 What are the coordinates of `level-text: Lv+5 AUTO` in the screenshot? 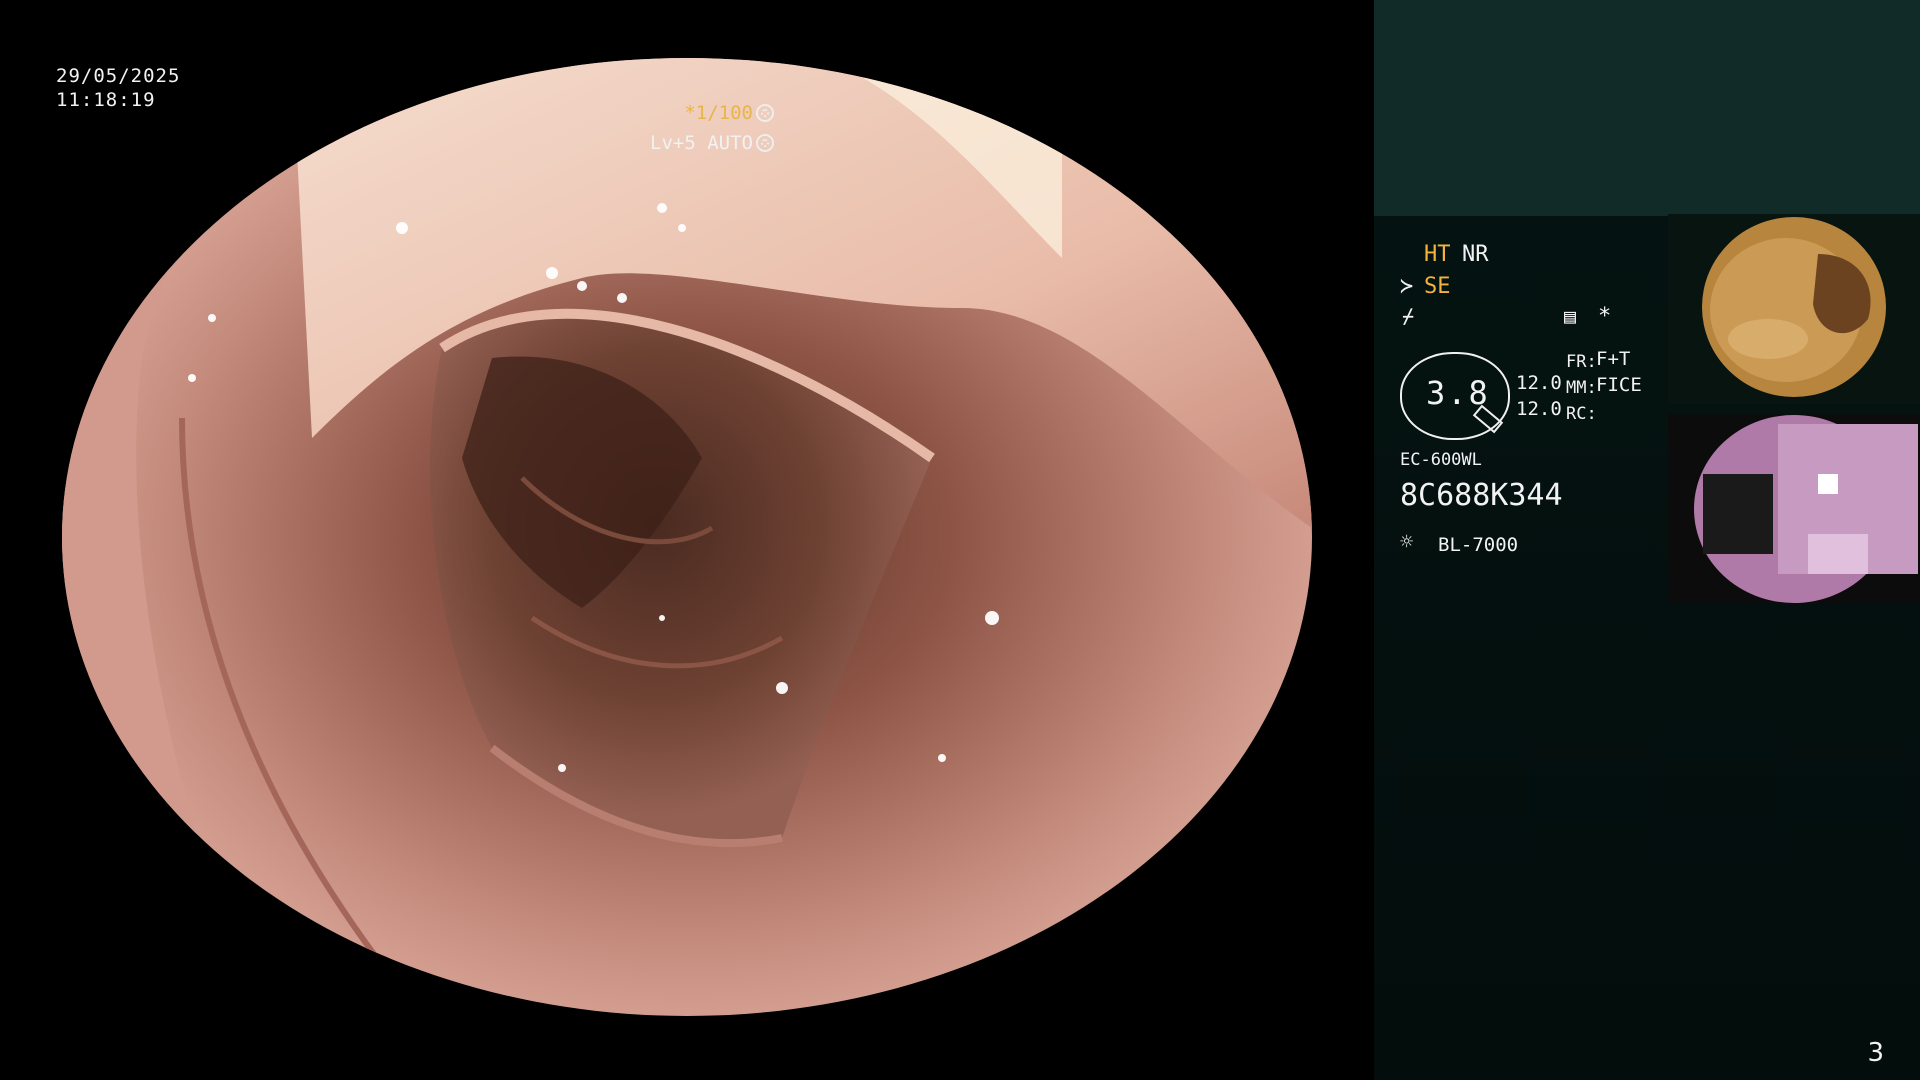 It's located at (701, 143).